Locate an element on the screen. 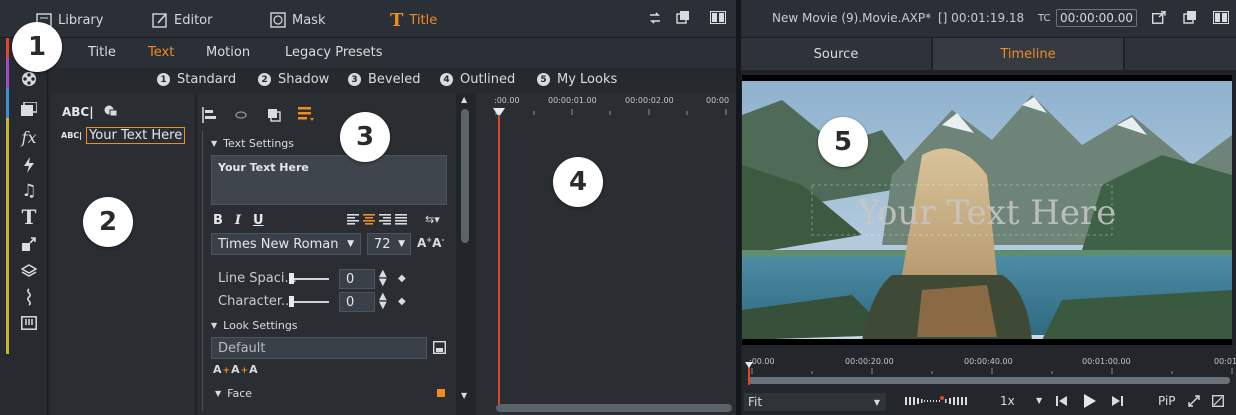 Image resolution: width=1236 pixels, height=415 pixels. export-frame-icon is located at coordinates (1159, 17).